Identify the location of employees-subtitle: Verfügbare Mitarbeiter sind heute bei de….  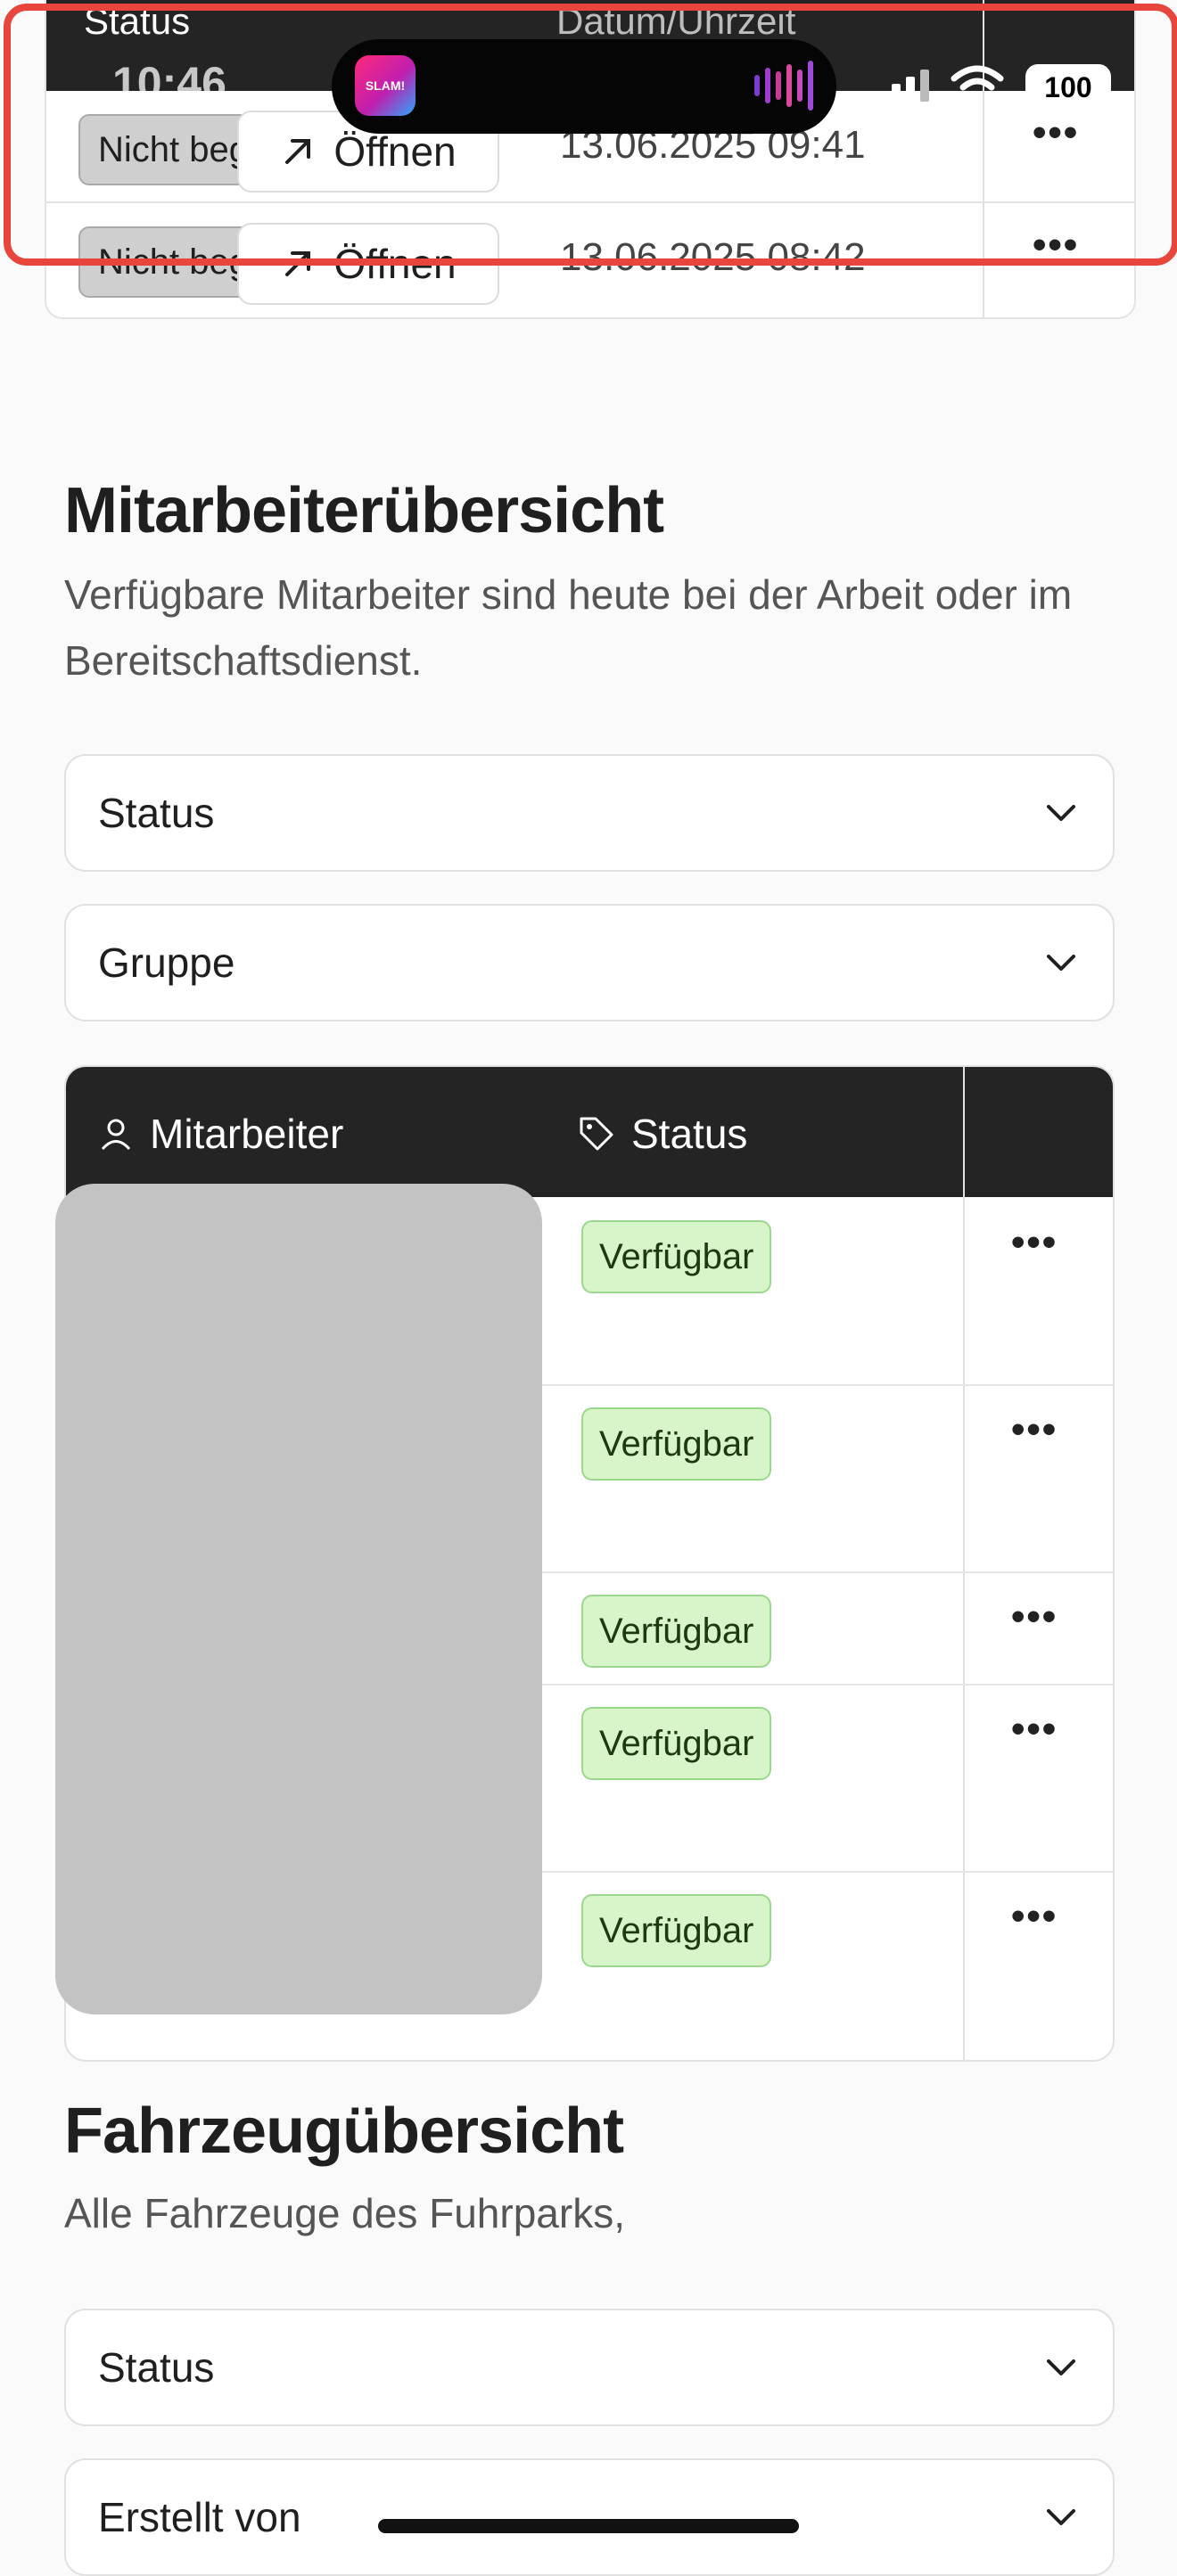
(568, 627).